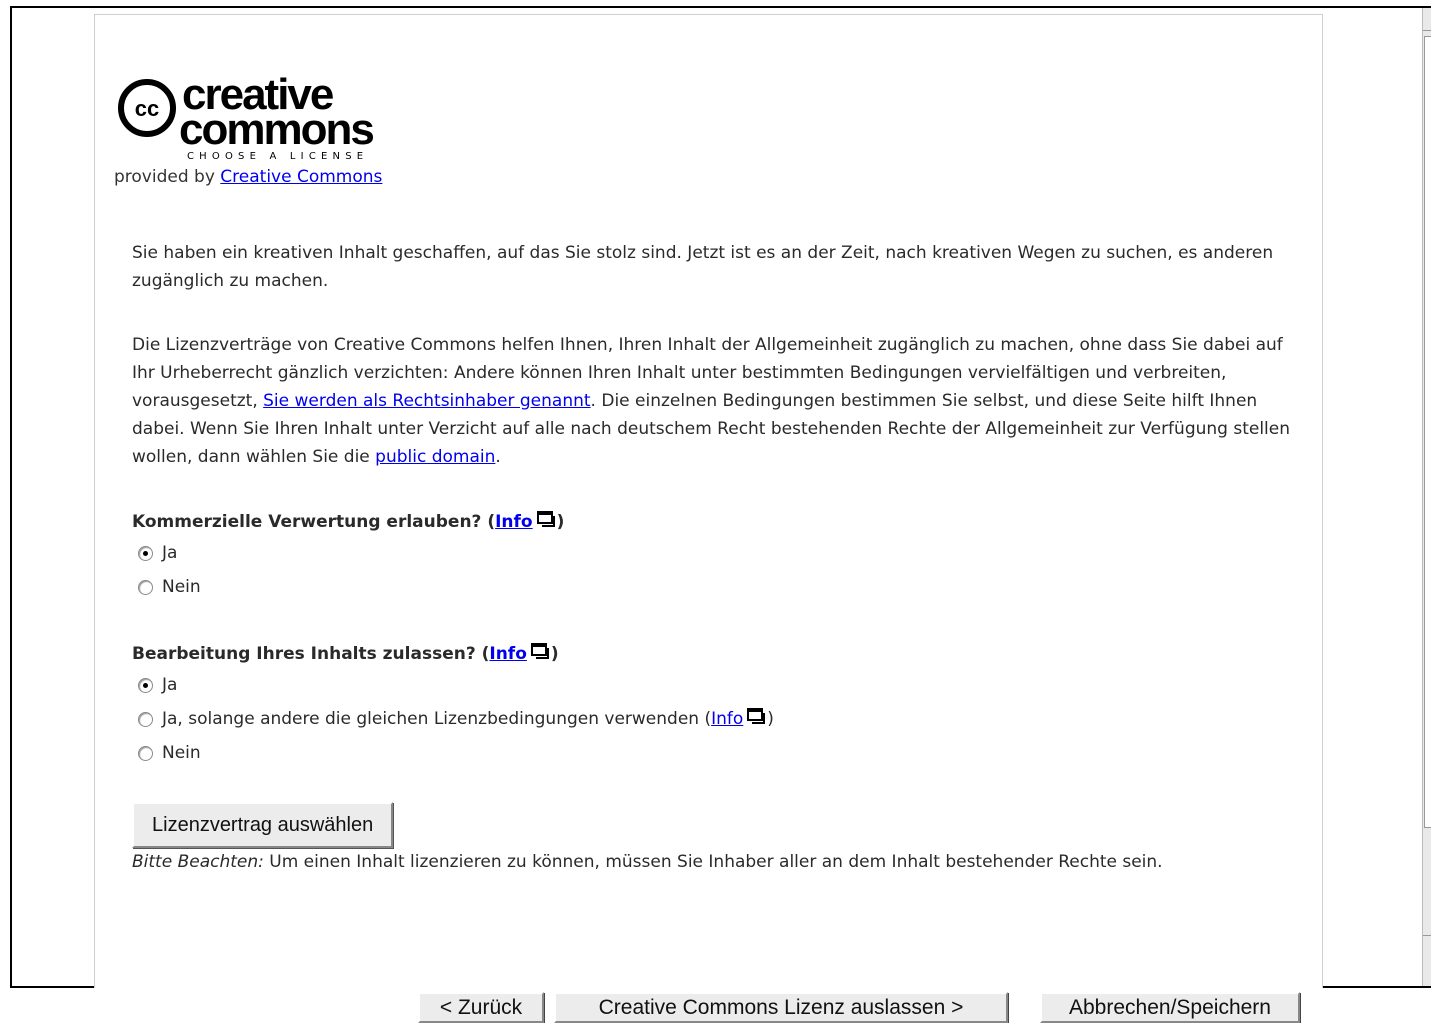 This screenshot has height=1023, width=1431. I want to click on logo-line2: commons, so click(276, 129).